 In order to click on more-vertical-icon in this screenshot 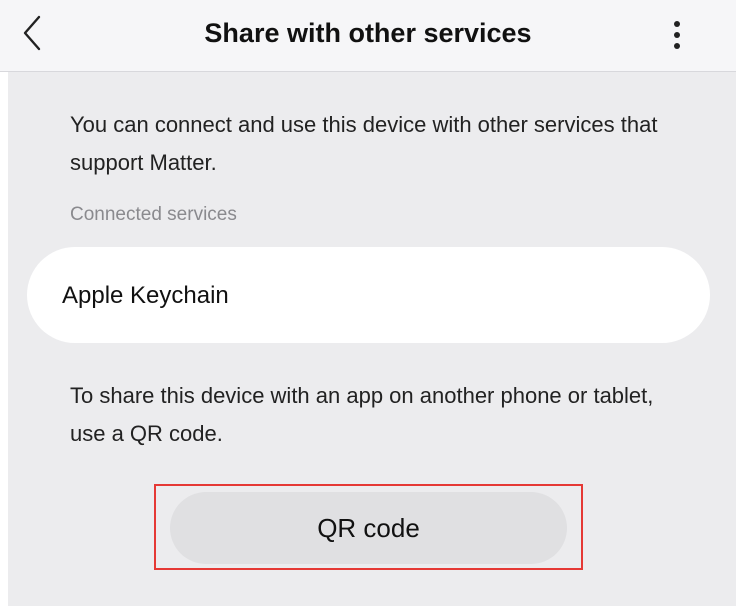, I will do `click(677, 35)`.